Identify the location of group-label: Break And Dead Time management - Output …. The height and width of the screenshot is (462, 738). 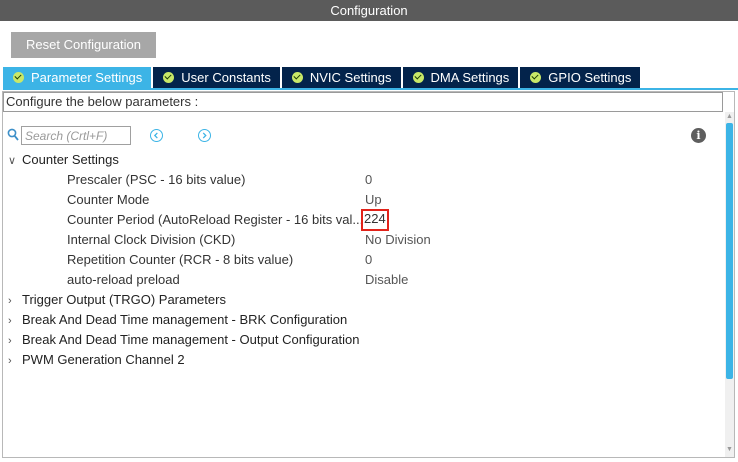
(191, 339).